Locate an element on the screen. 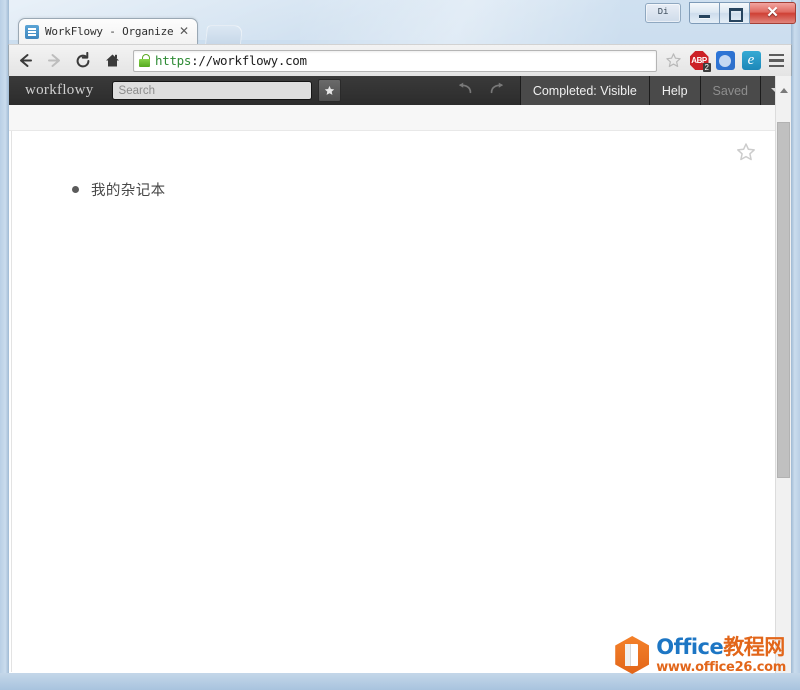 This screenshot has height=690, width=800. list-item: 我的杂记本 is located at coordinates (119, 189).